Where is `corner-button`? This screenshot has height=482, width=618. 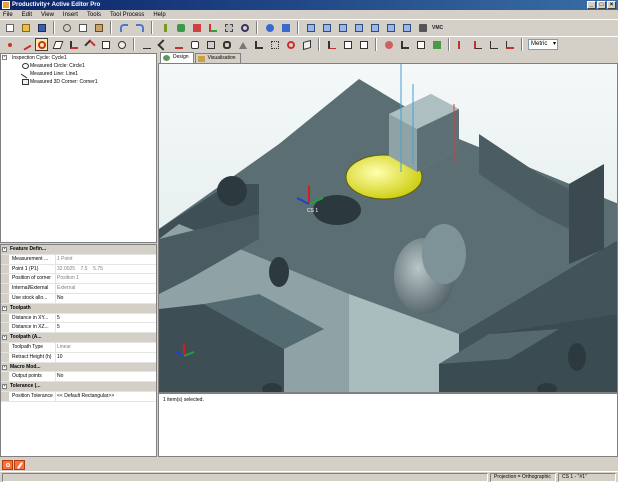 corner-button is located at coordinates (73, 44).